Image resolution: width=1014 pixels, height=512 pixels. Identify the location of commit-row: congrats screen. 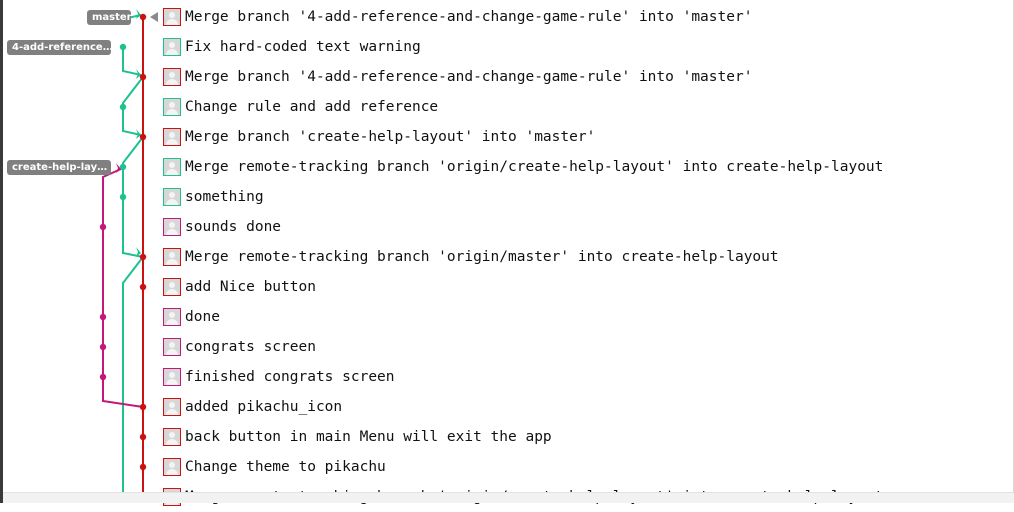
(238, 347).